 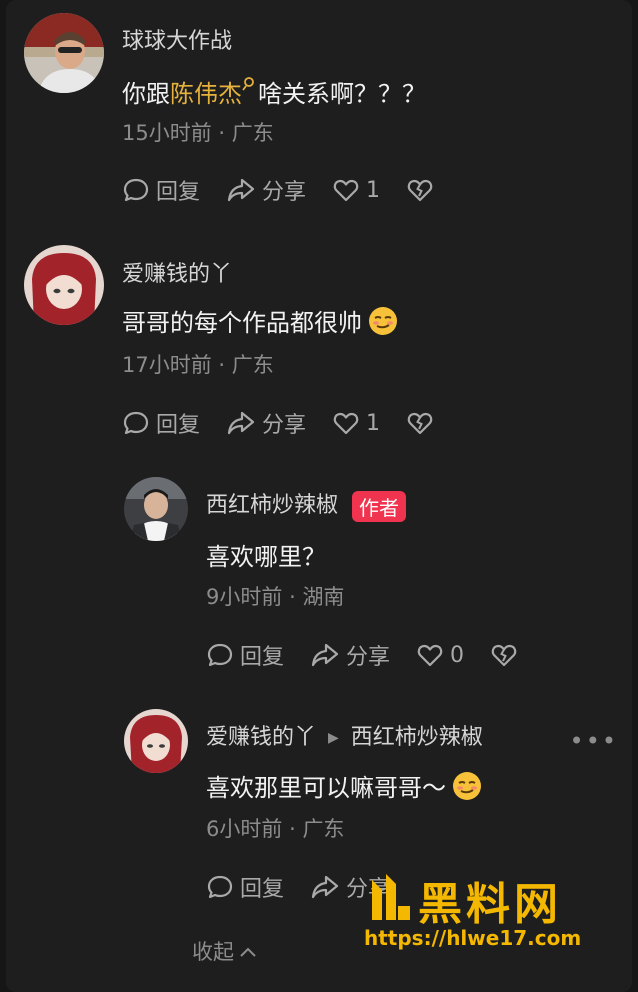 I want to click on comment-actions: 回复 分享 0, so click(x=378, y=655).